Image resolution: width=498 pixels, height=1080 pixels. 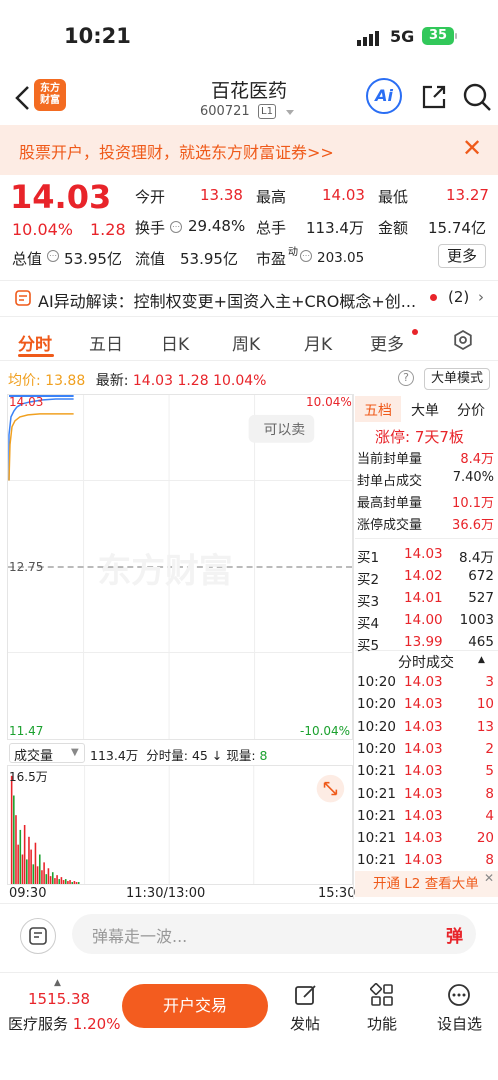 I want to click on sell-hint-text: 可以卖, so click(x=285, y=430).